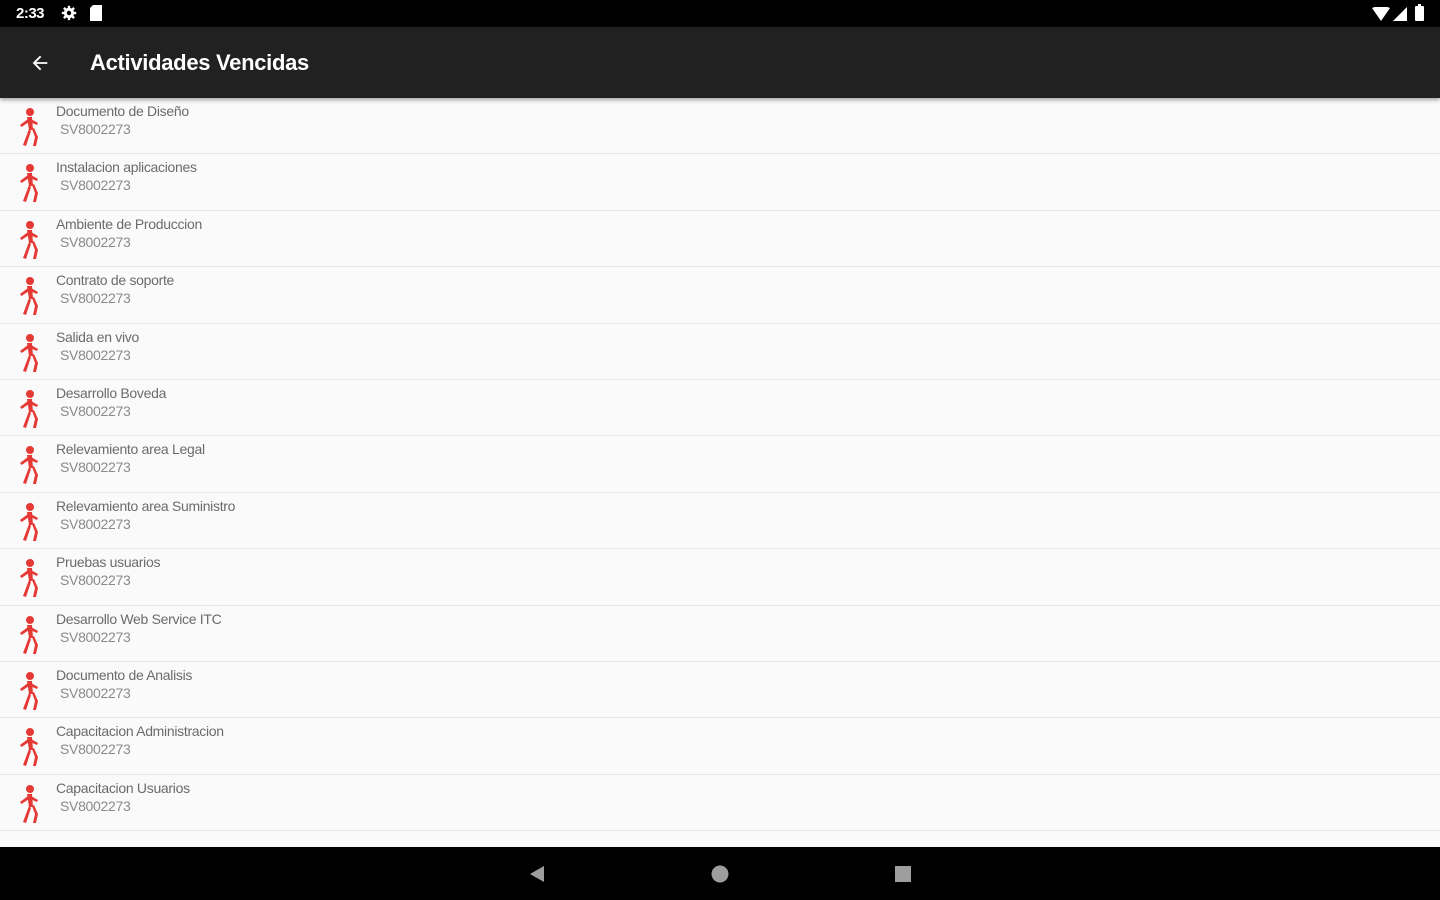  I want to click on list-item: Instalacion aplicaciones SV8002273, so click(720, 182).